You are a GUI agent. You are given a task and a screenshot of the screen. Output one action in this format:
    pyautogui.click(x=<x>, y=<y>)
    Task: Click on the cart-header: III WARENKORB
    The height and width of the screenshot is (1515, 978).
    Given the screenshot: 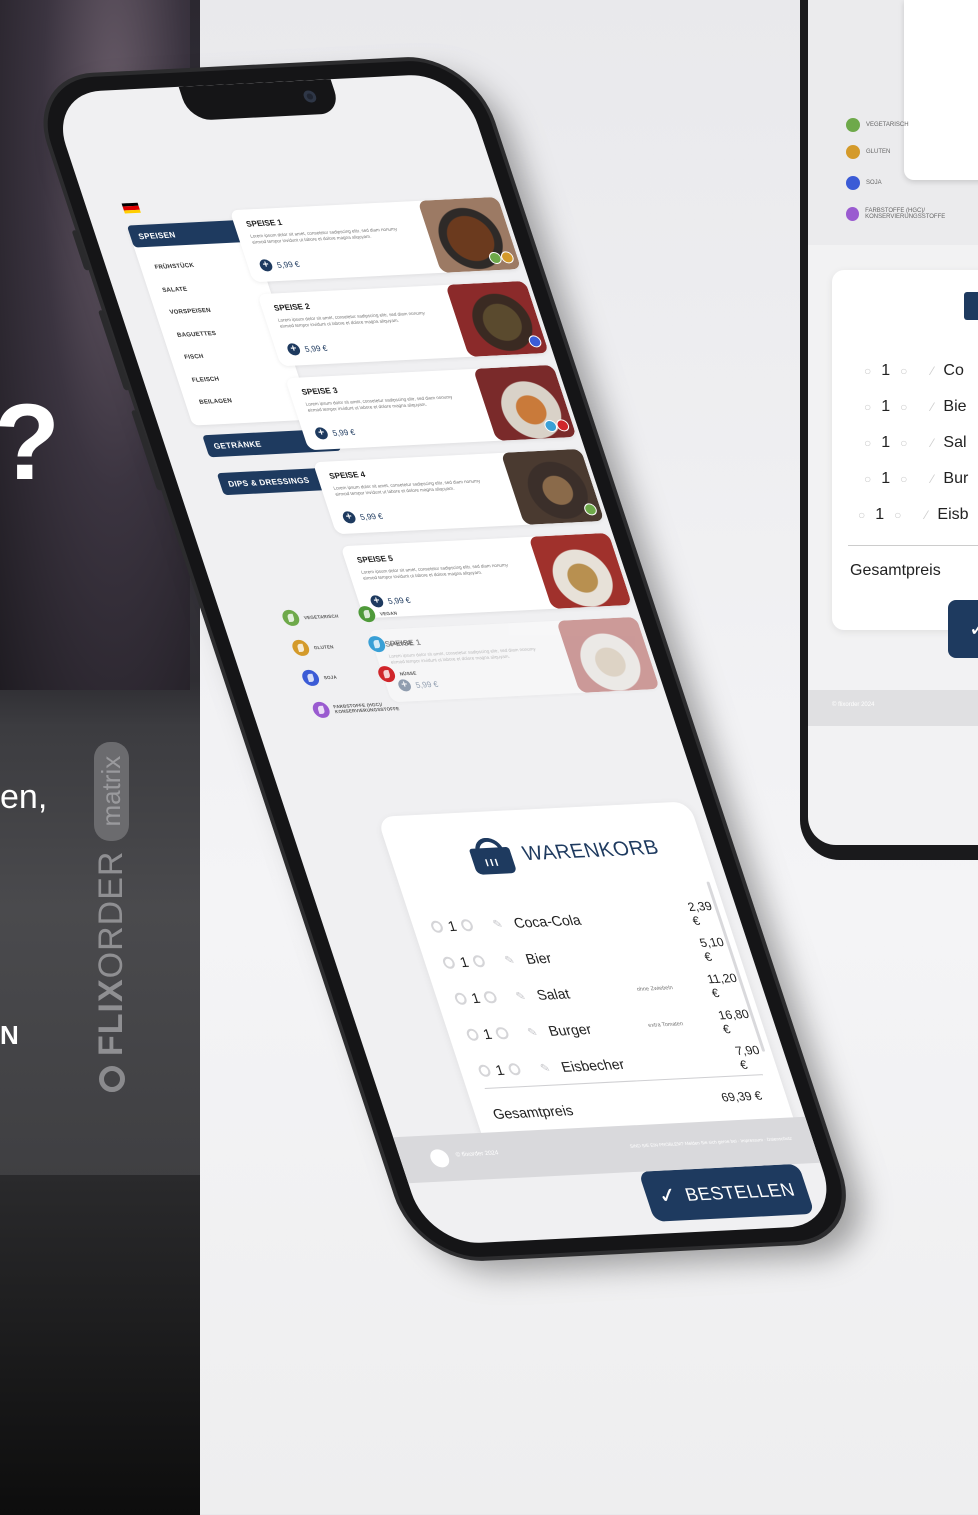 What is the action you would take?
    pyautogui.click(x=564, y=852)
    